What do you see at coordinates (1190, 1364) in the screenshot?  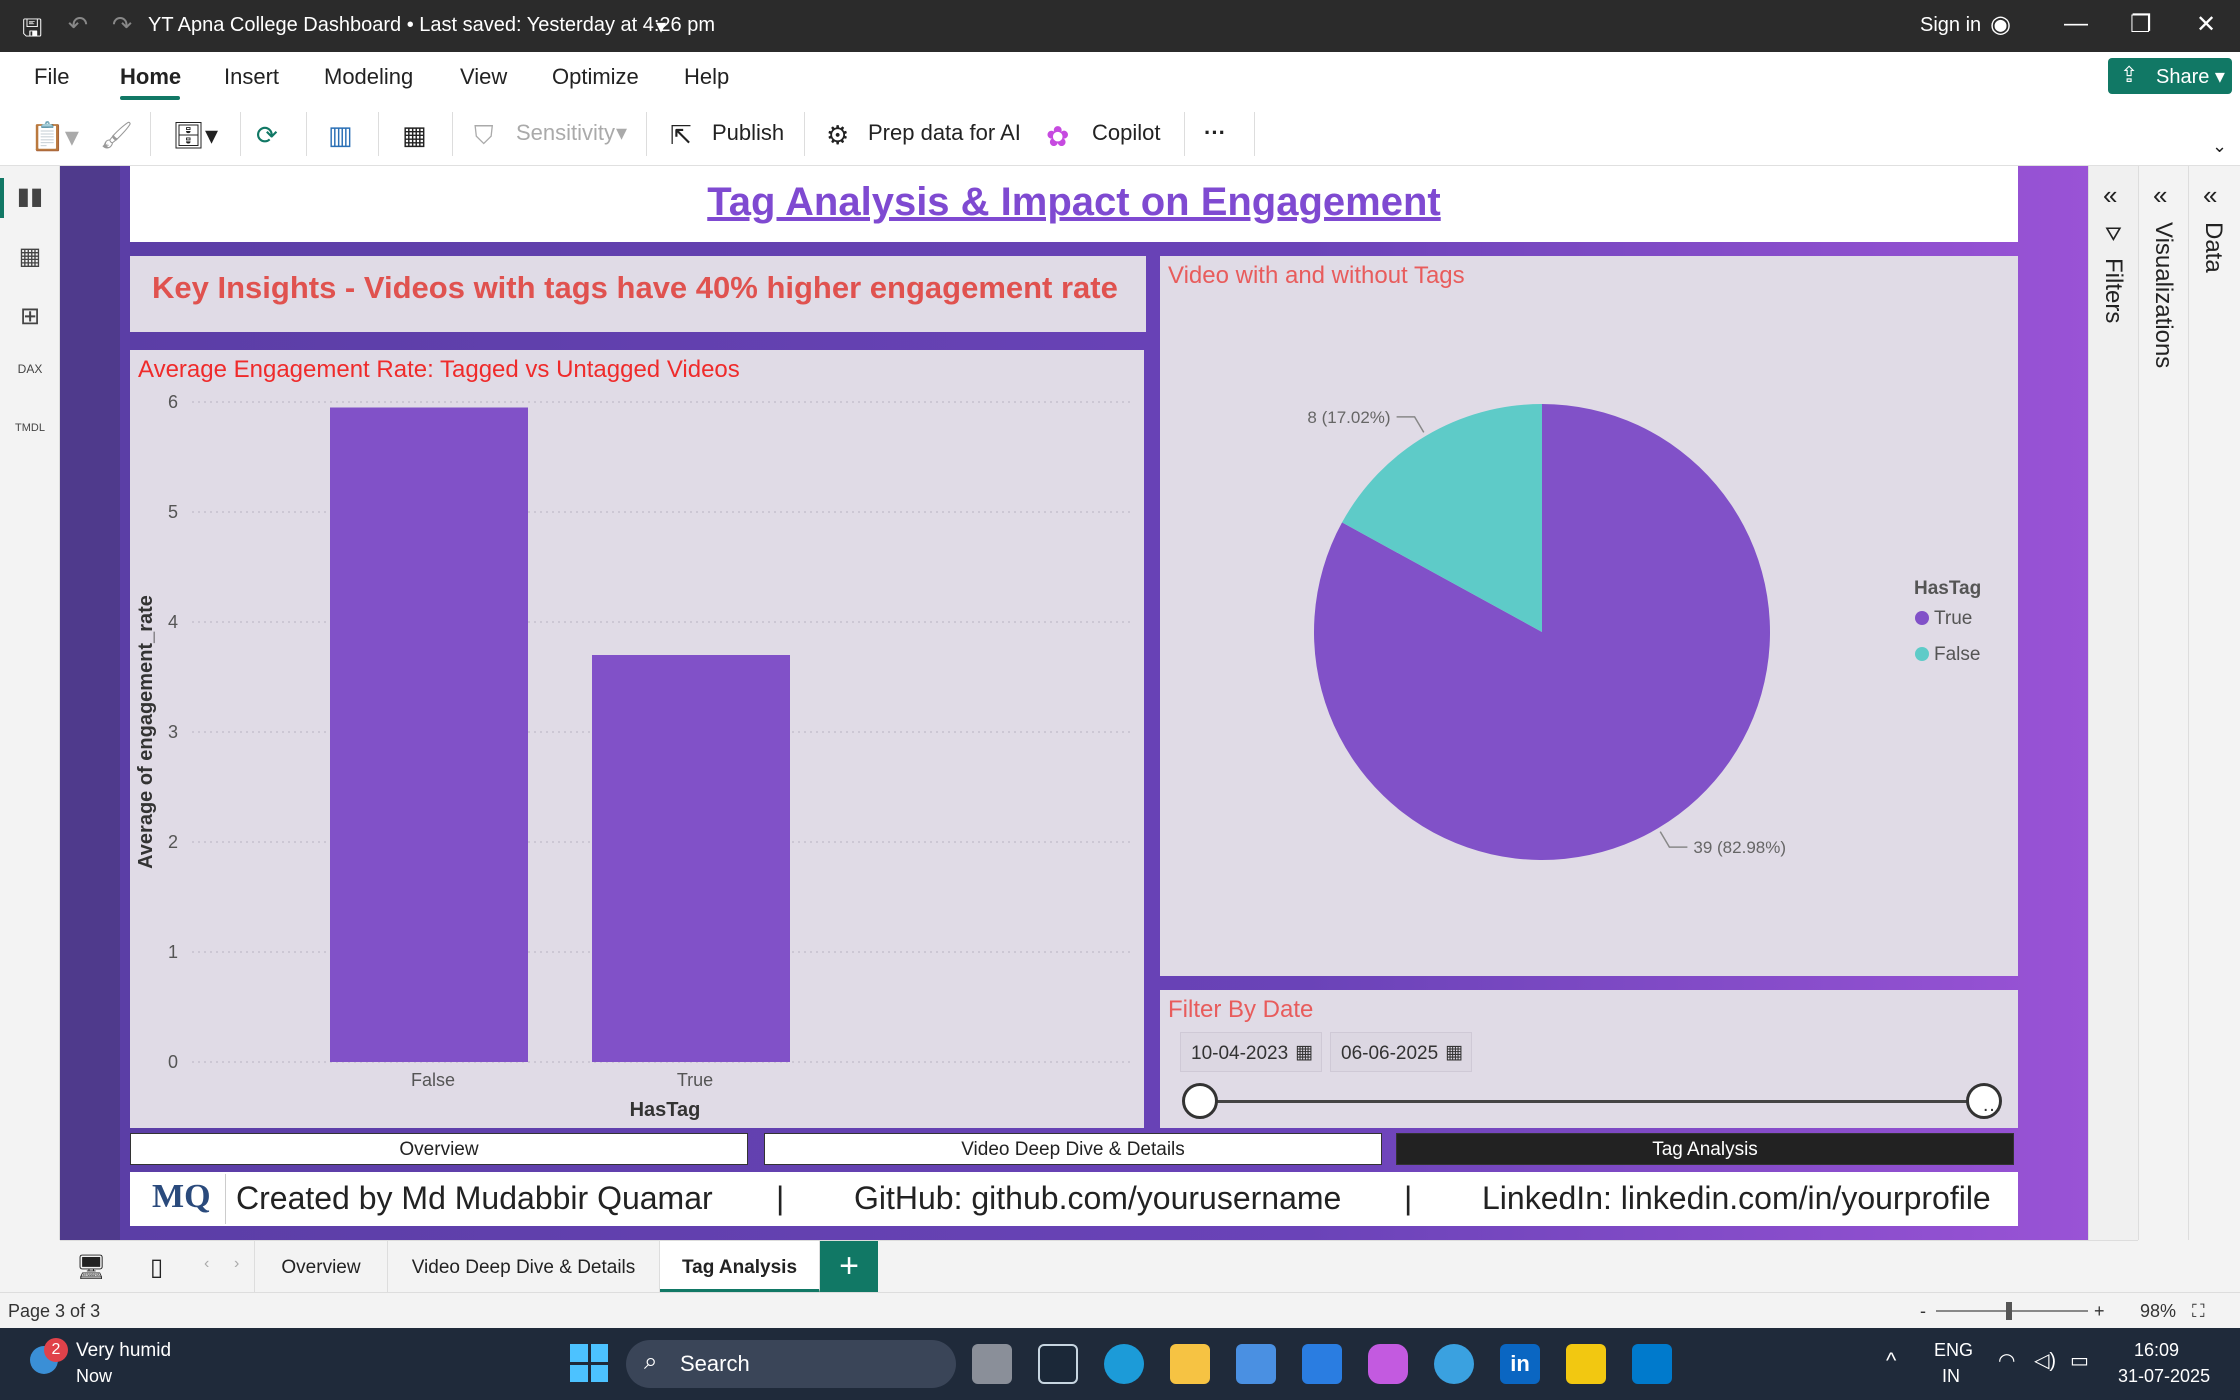 I see `file-explorer-icon` at bounding box center [1190, 1364].